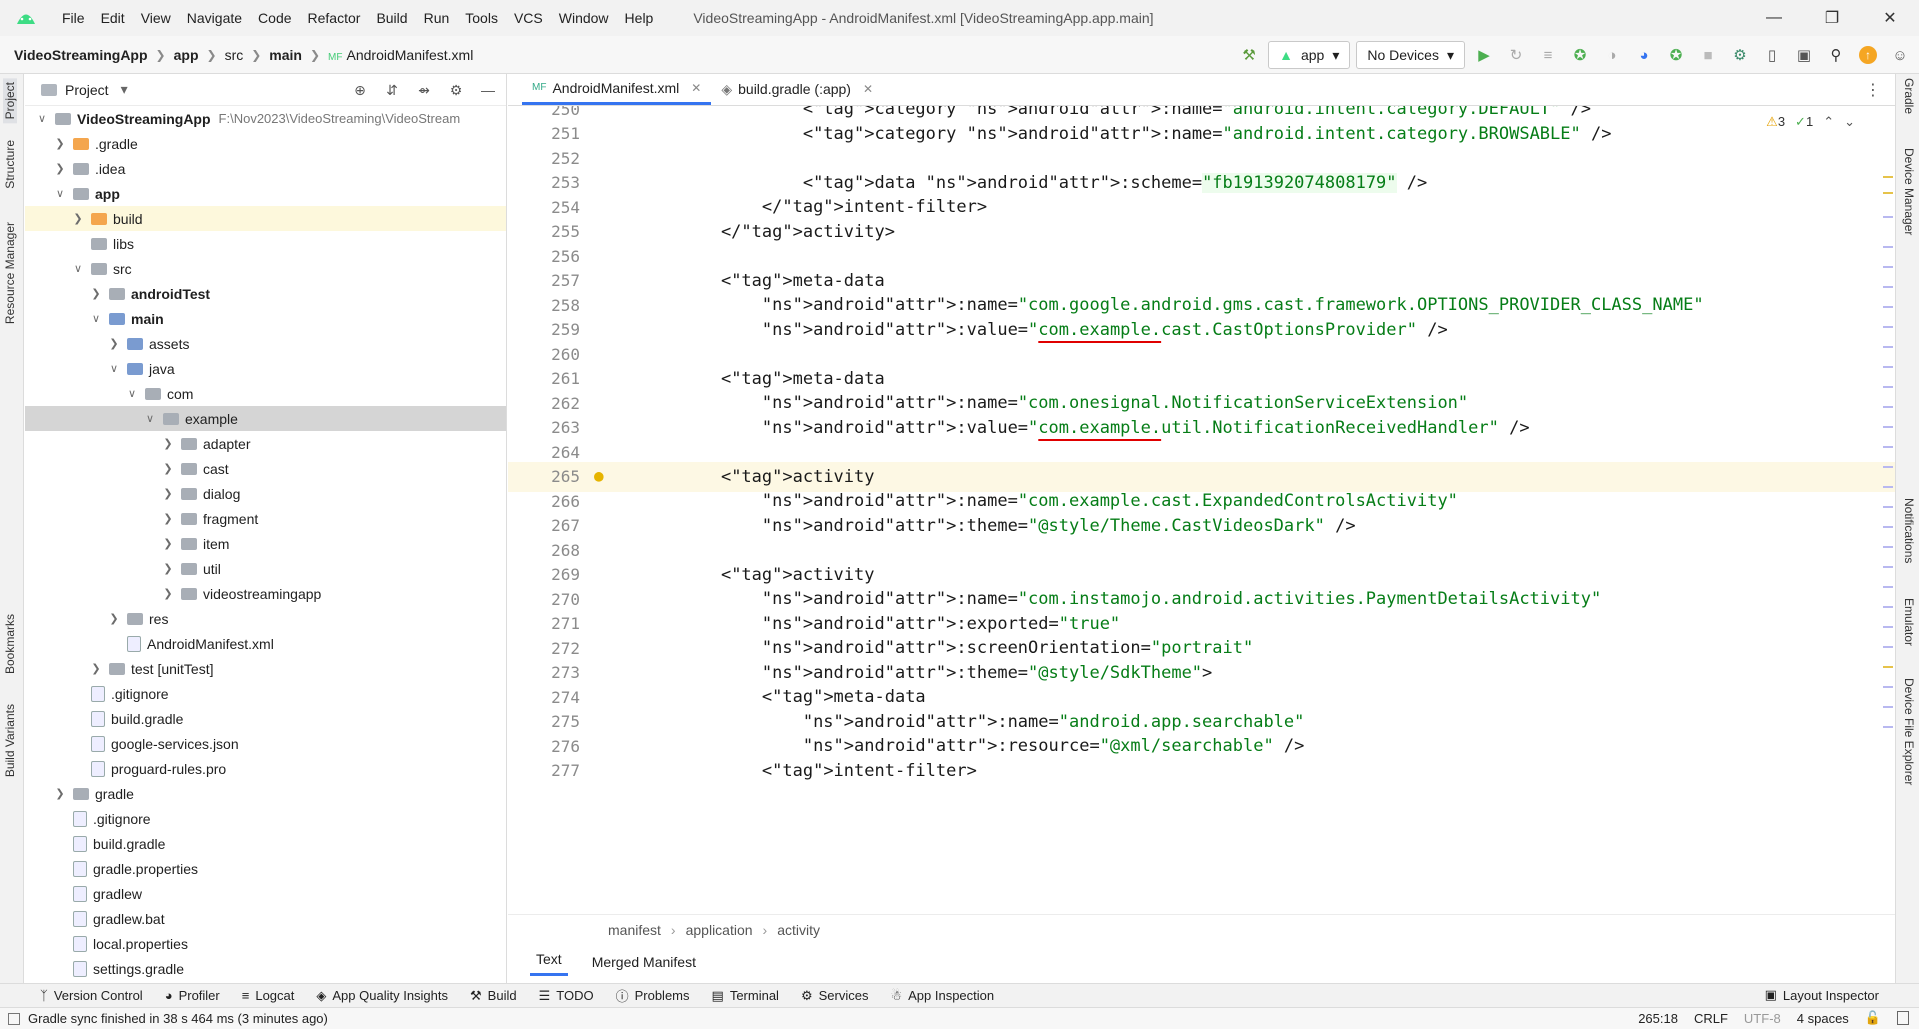 Image resolution: width=1919 pixels, height=1029 pixels. I want to click on tree-item: gradle.properties, so click(265, 868).